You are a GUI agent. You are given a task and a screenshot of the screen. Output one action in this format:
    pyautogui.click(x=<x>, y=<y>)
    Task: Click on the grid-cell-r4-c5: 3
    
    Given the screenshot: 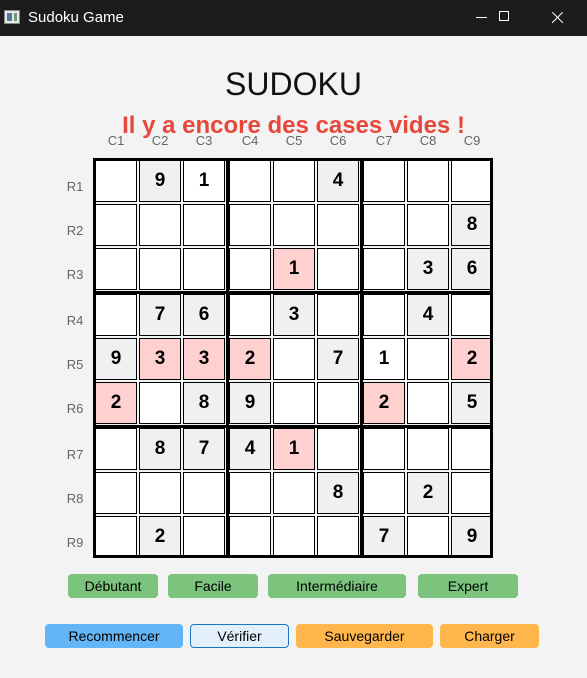 What is the action you would take?
    pyautogui.click(x=294, y=315)
    